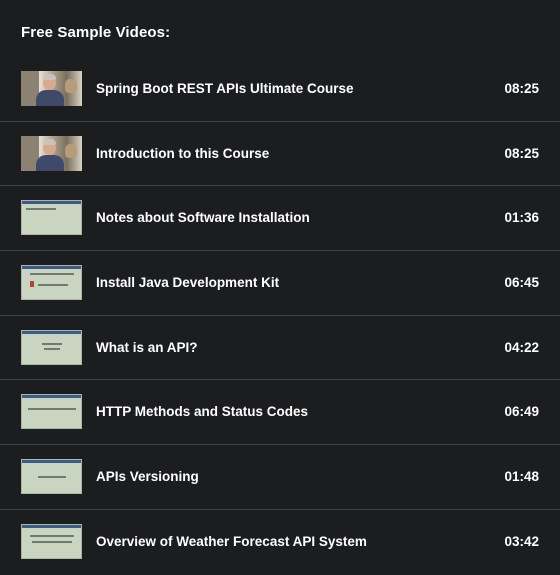 Image resolution: width=560 pixels, height=575 pixels. Describe the element at coordinates (521, 218) in the screenshot. I see `video-duration: 01:36` at that location.